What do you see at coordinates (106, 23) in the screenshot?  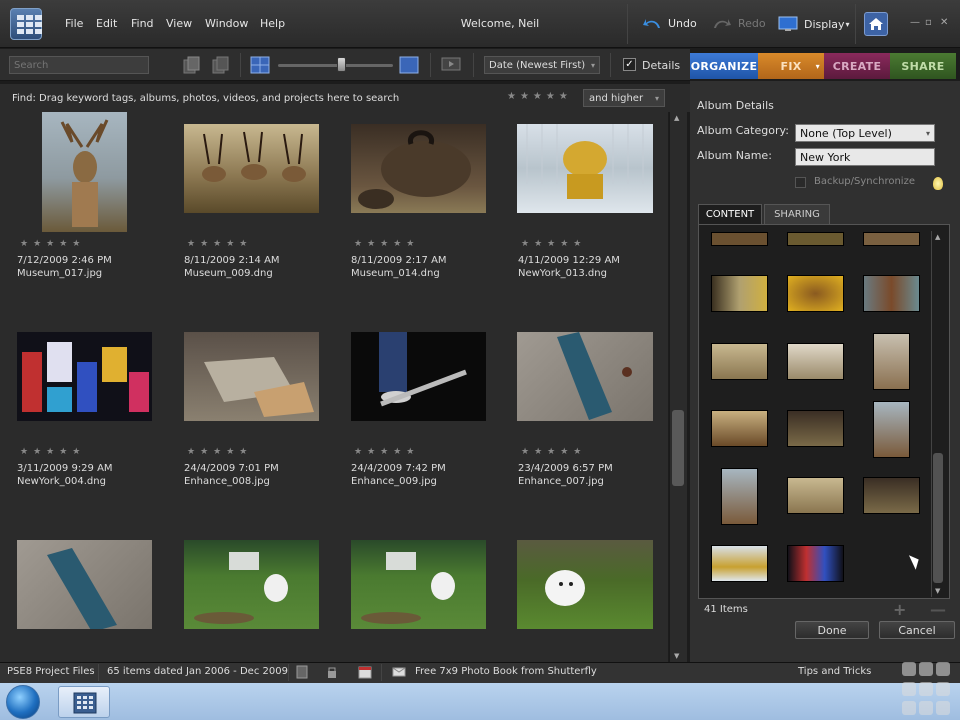 I see `menu-edit: Edit` at bounding box center [106, 23].